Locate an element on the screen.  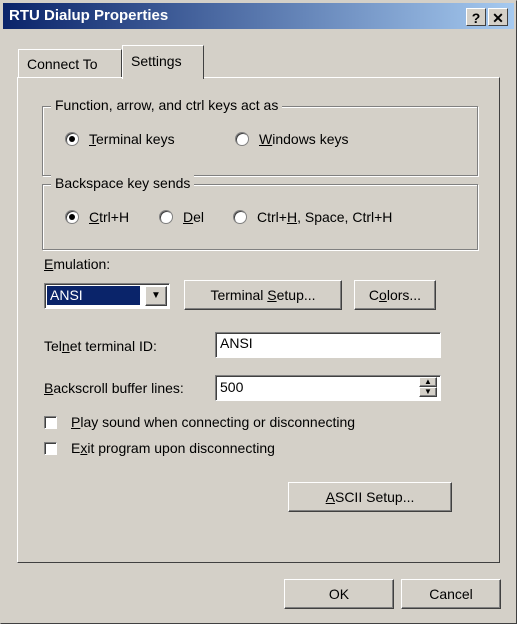
windows-keys-radio: Windows keys is located at coordinates (291, 139).